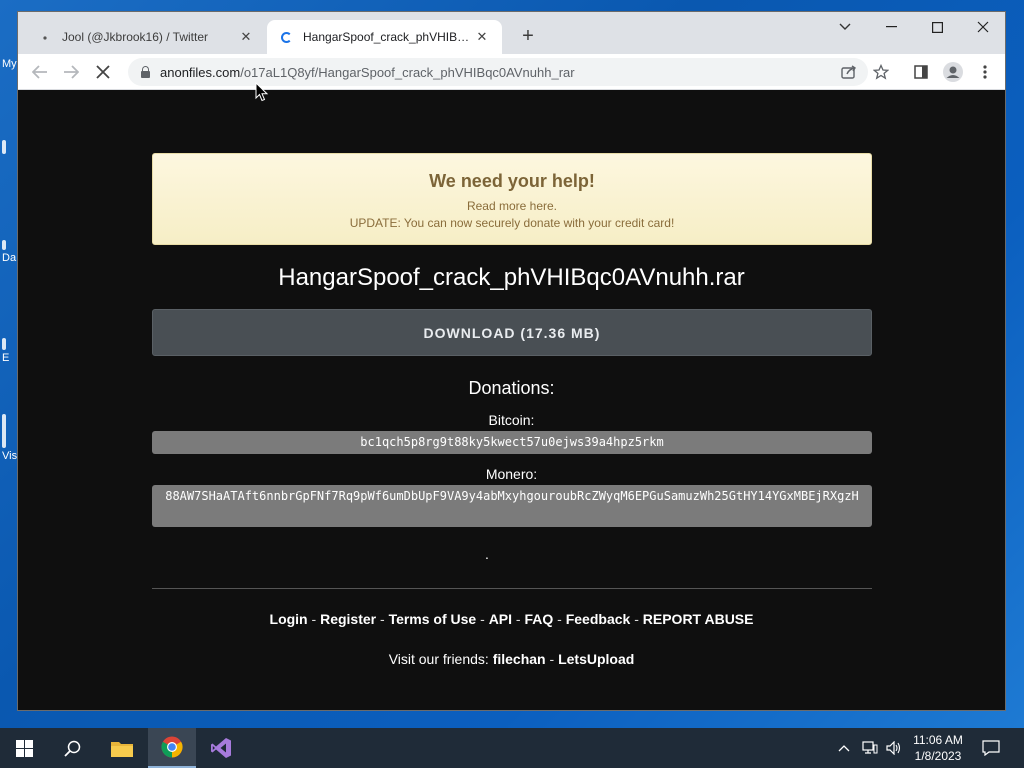  Describe the element at coordinates (938, 748) in the screenshot. I see `system-clock: 11:06 AM 1/8/2023` at that location.